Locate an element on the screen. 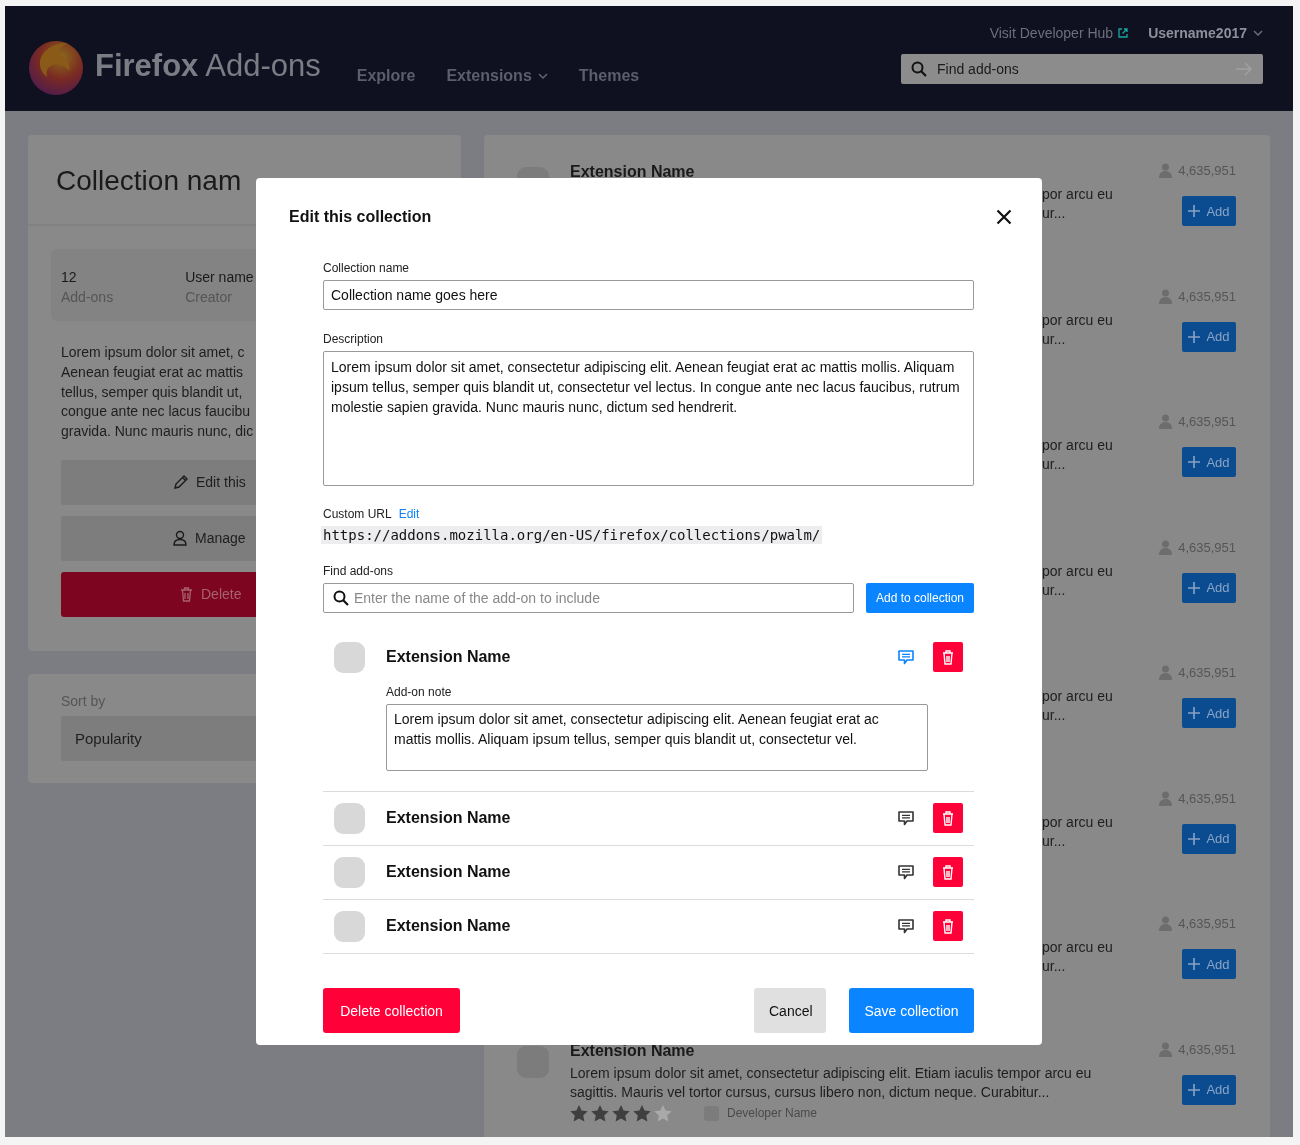  empty-star-icon is located at coordinates (663, 1113).